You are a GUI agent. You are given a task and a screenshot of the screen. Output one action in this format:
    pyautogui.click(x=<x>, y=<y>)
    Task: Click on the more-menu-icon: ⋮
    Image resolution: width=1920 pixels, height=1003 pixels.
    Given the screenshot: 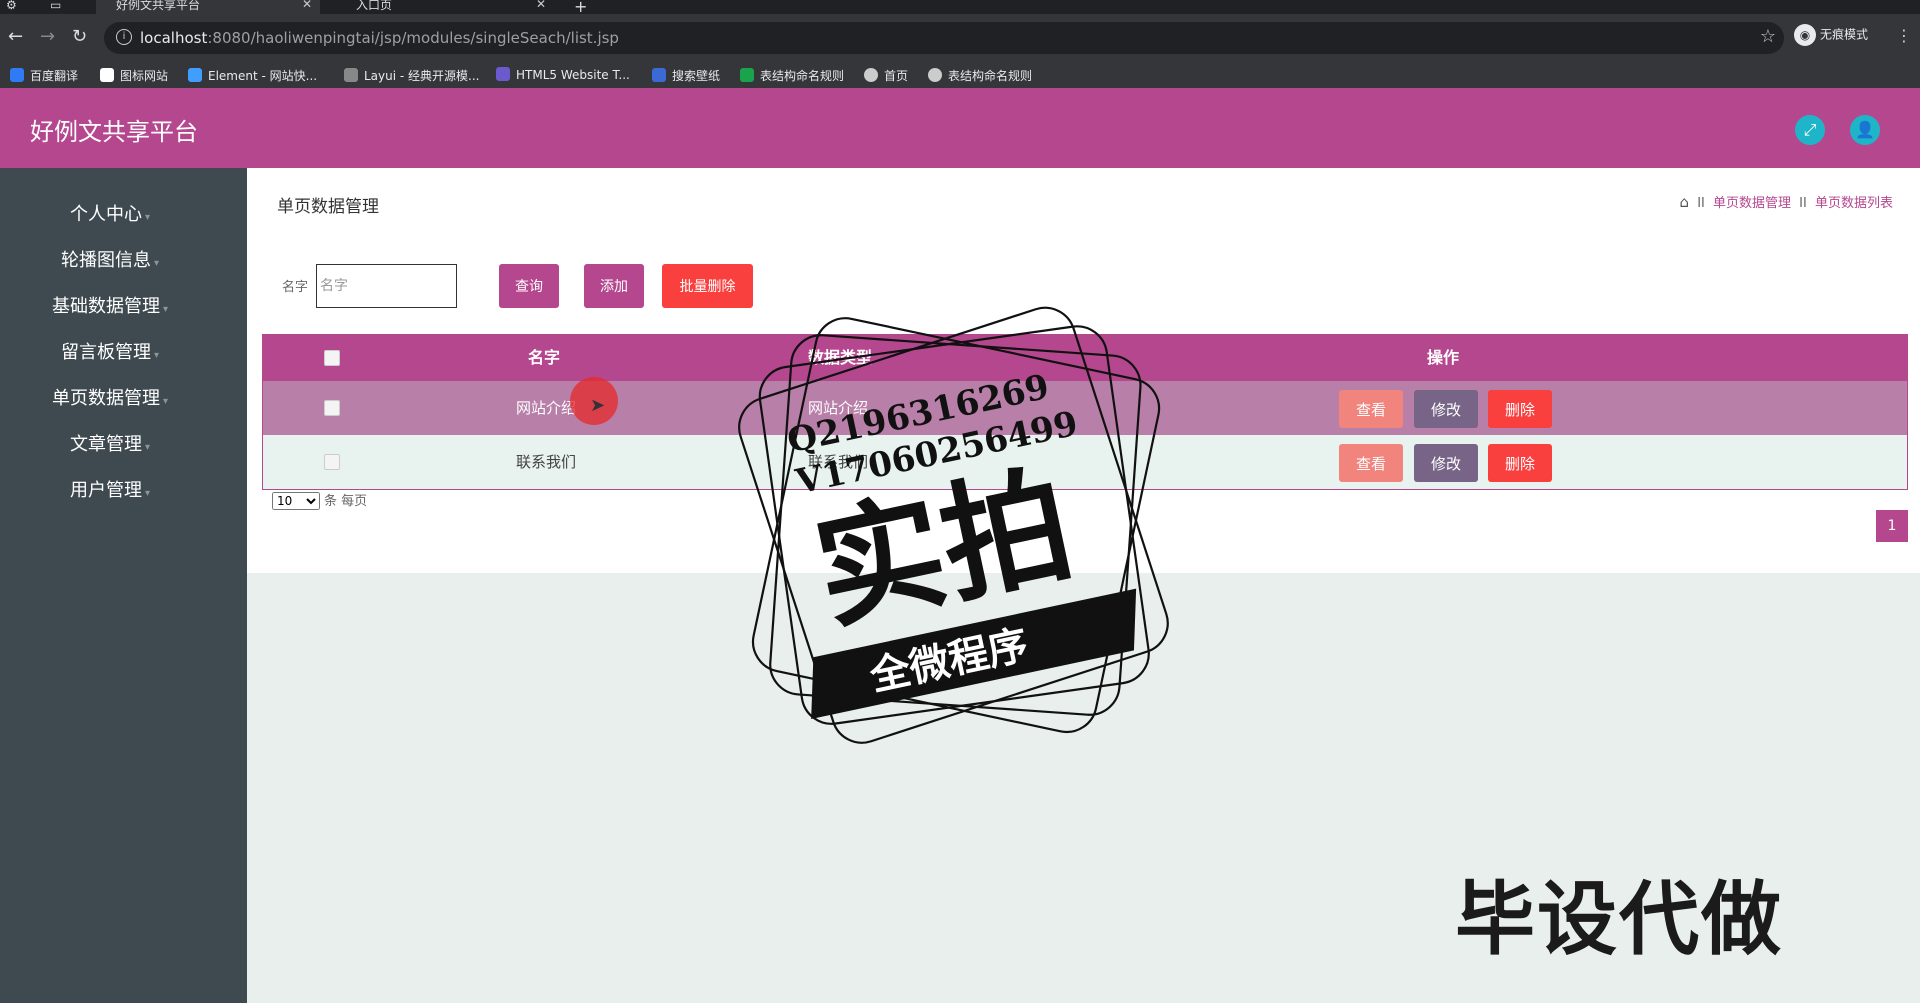 What is the action you would take?
    pyautogui.click(x=1904, y=35)
    